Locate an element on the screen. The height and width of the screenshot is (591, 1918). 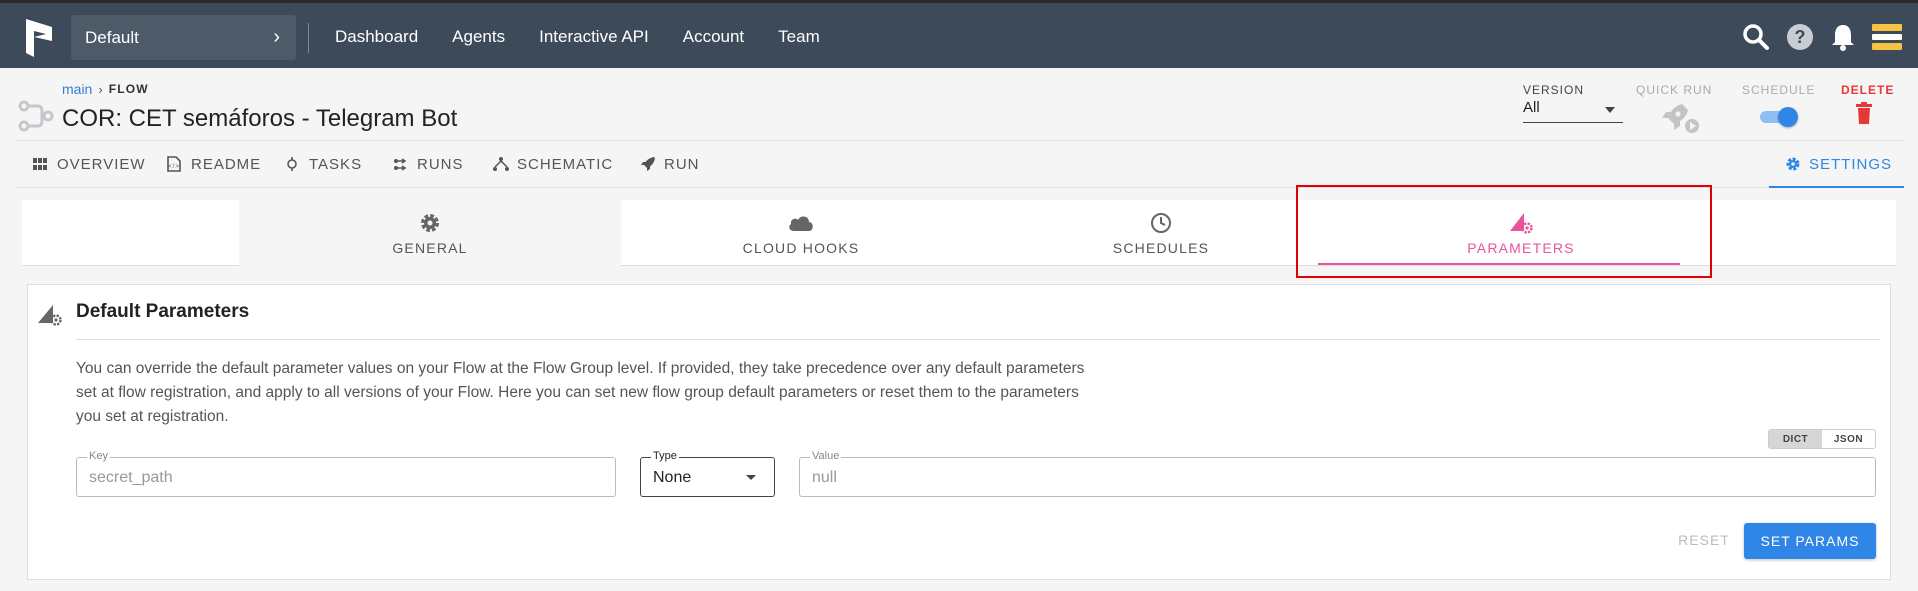
top-icons: ? is located at coordinates (1830, 37).